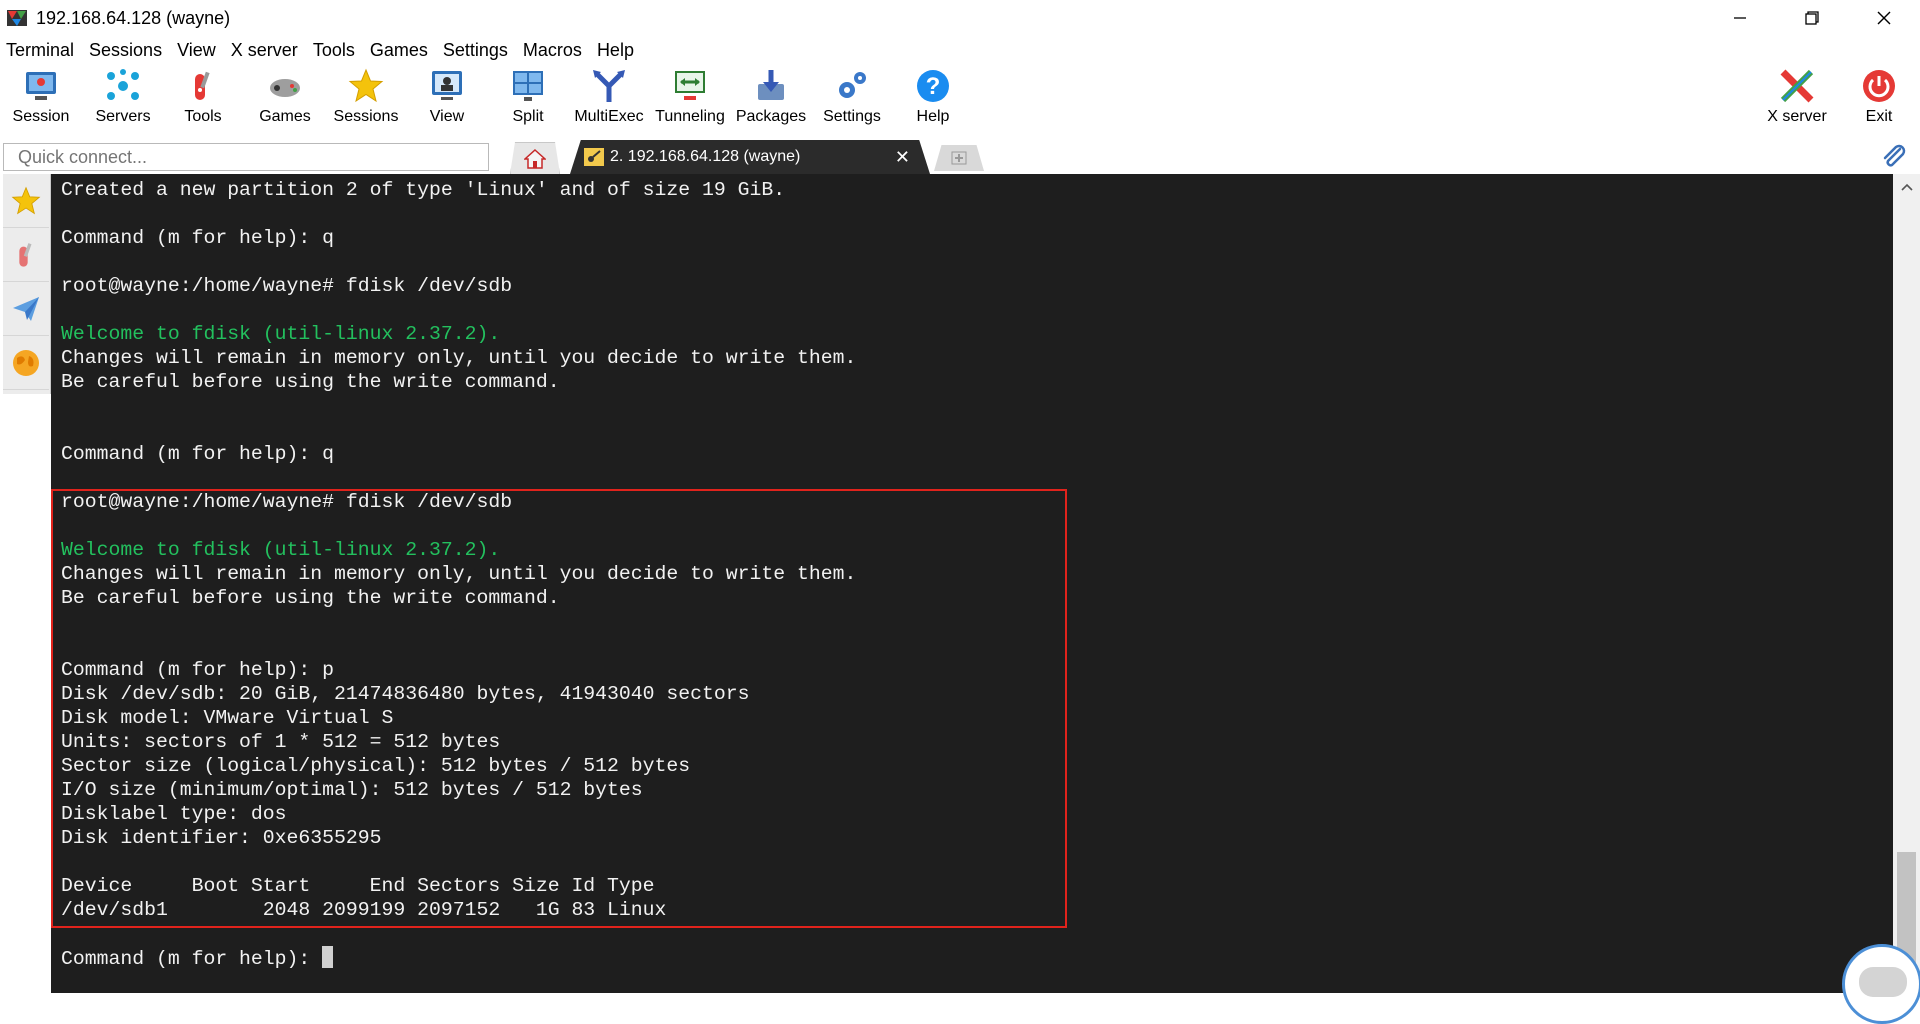 The image size is (1920, 1024). I want to click on help-button: ? Help, so click(933, 97).